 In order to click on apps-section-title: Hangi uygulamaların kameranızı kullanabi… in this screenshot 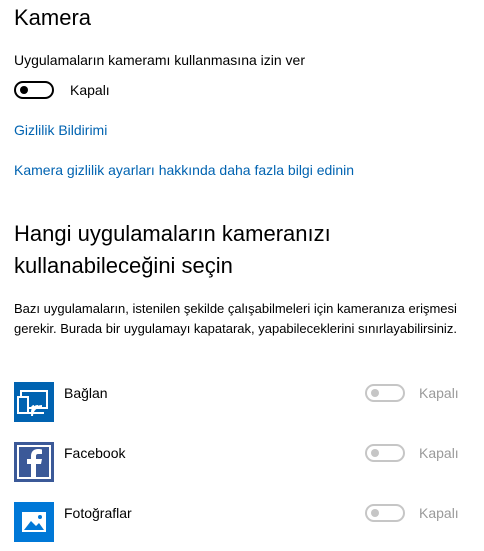, I will do `click(172, 249)`.